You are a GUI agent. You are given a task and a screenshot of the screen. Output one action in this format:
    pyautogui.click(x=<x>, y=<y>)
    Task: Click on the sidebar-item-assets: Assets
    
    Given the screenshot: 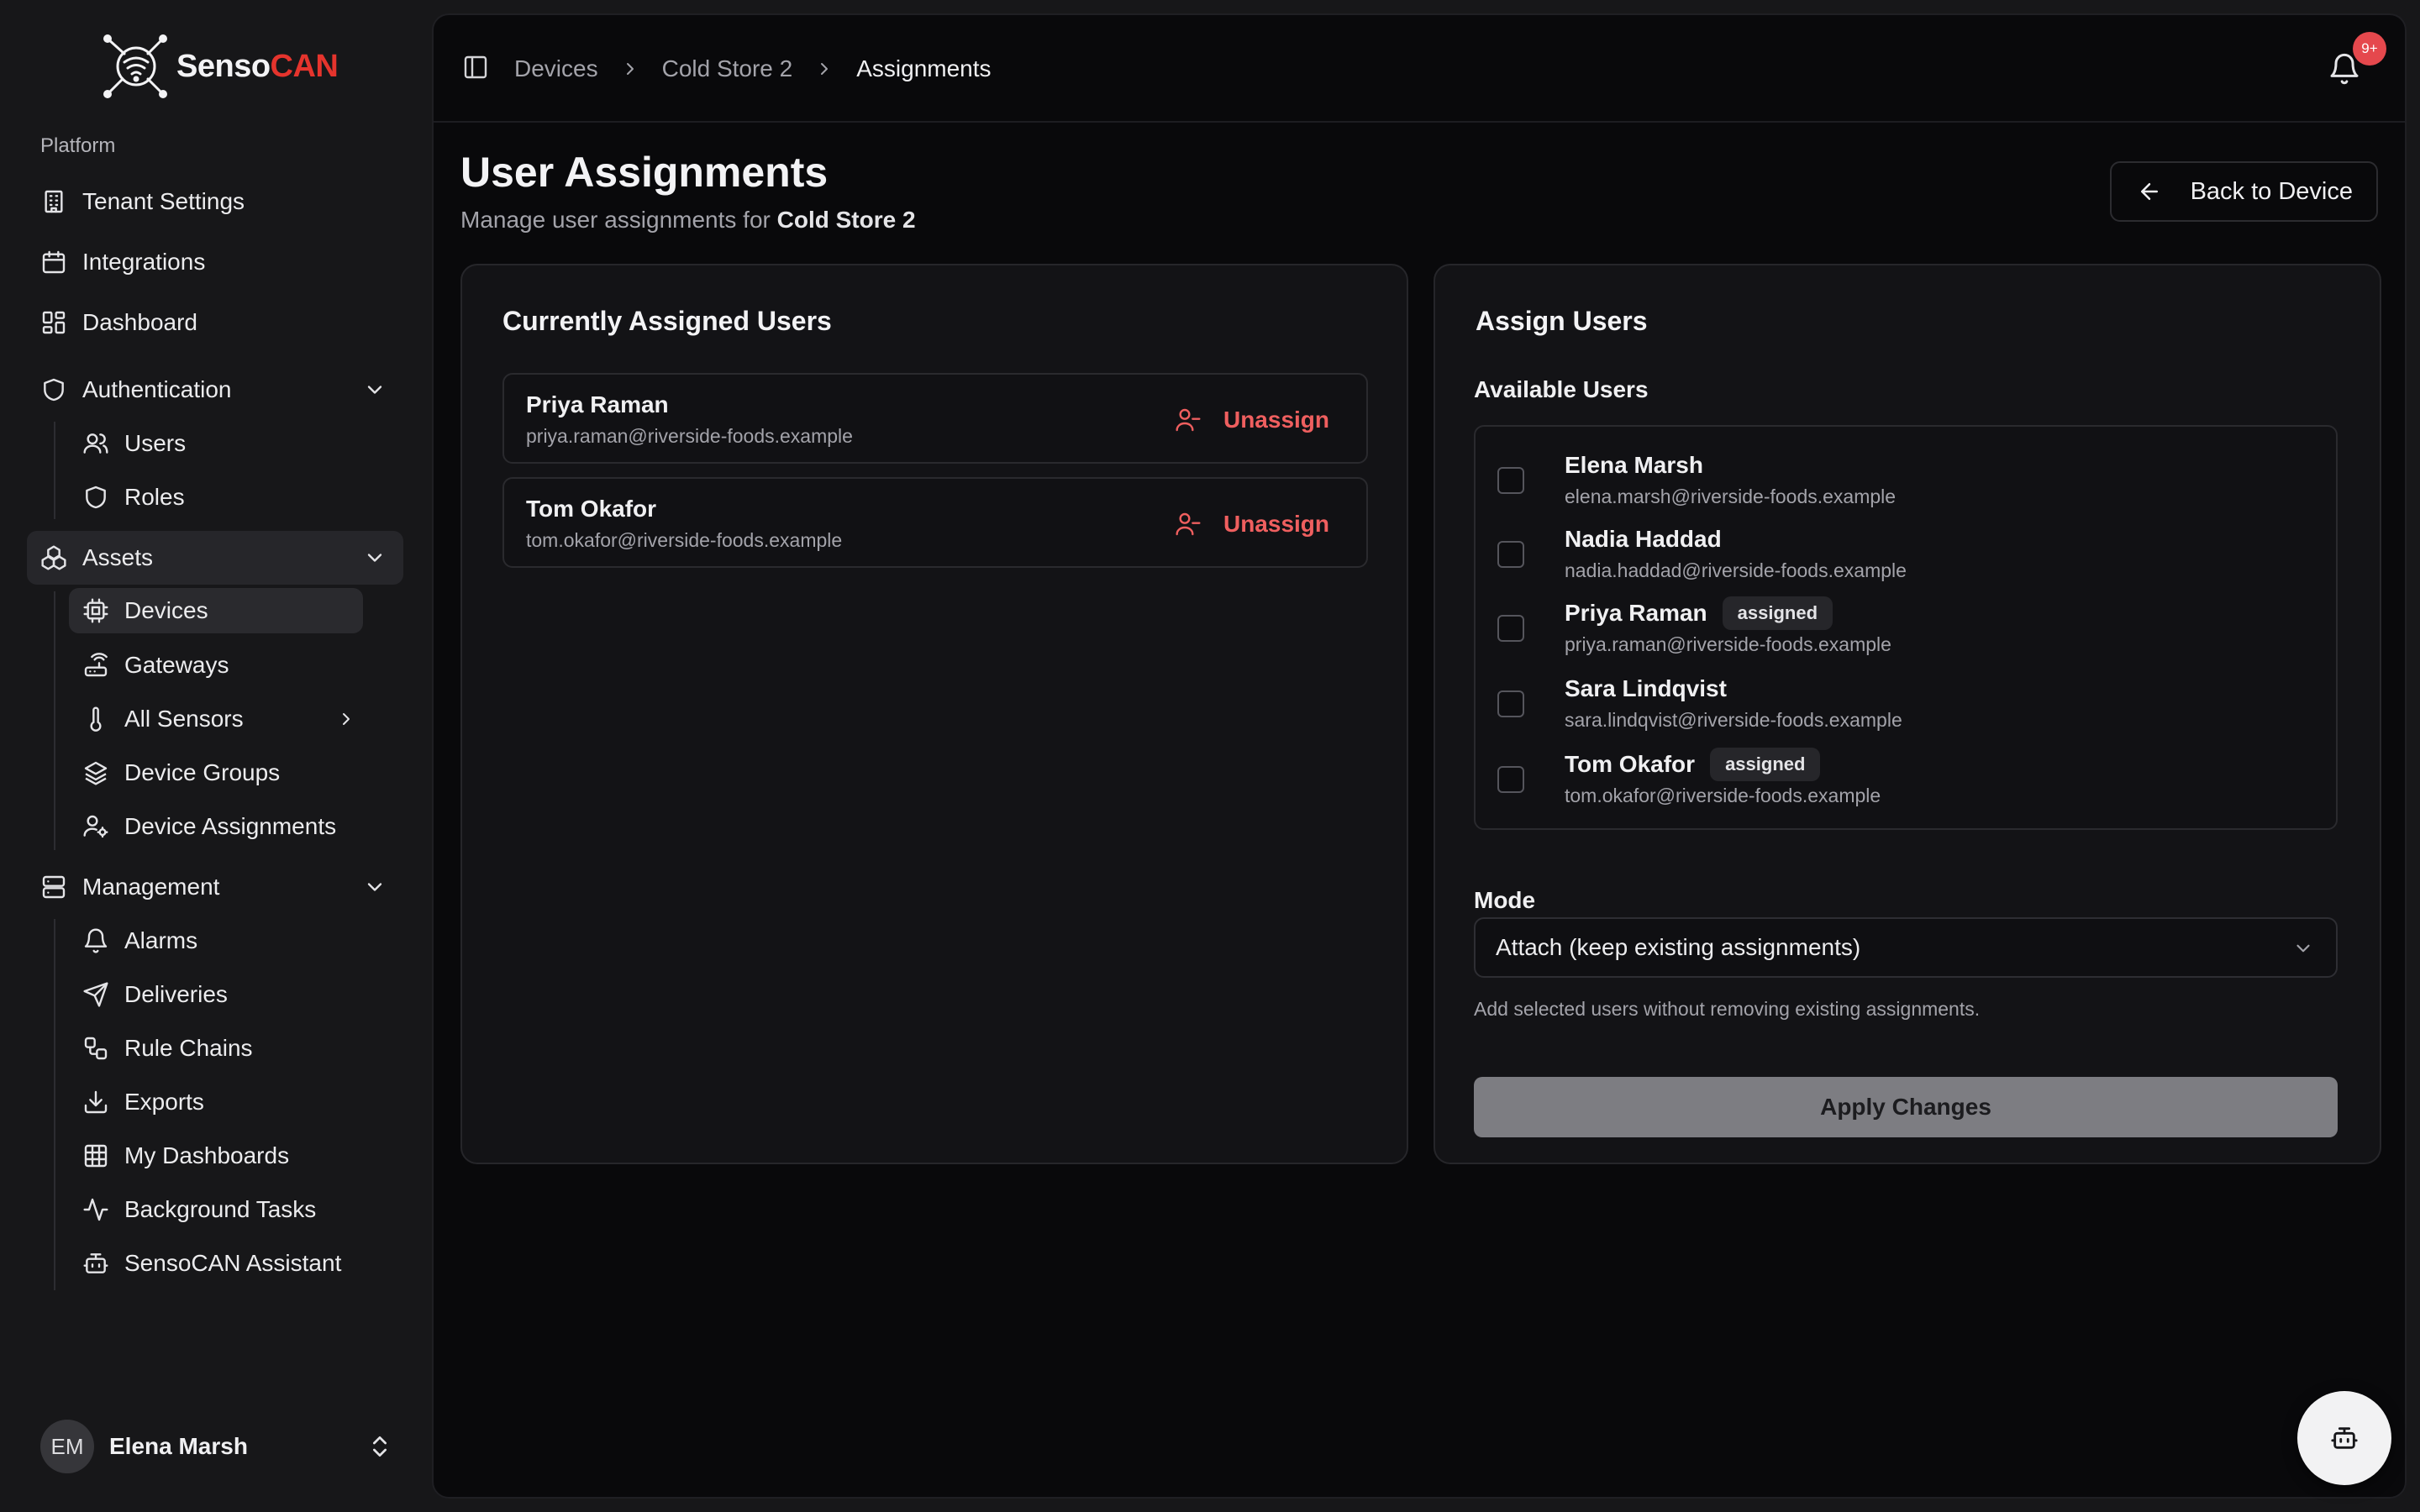 What is the action you would take?
    pyautogui.click(x=215, y=558)
    